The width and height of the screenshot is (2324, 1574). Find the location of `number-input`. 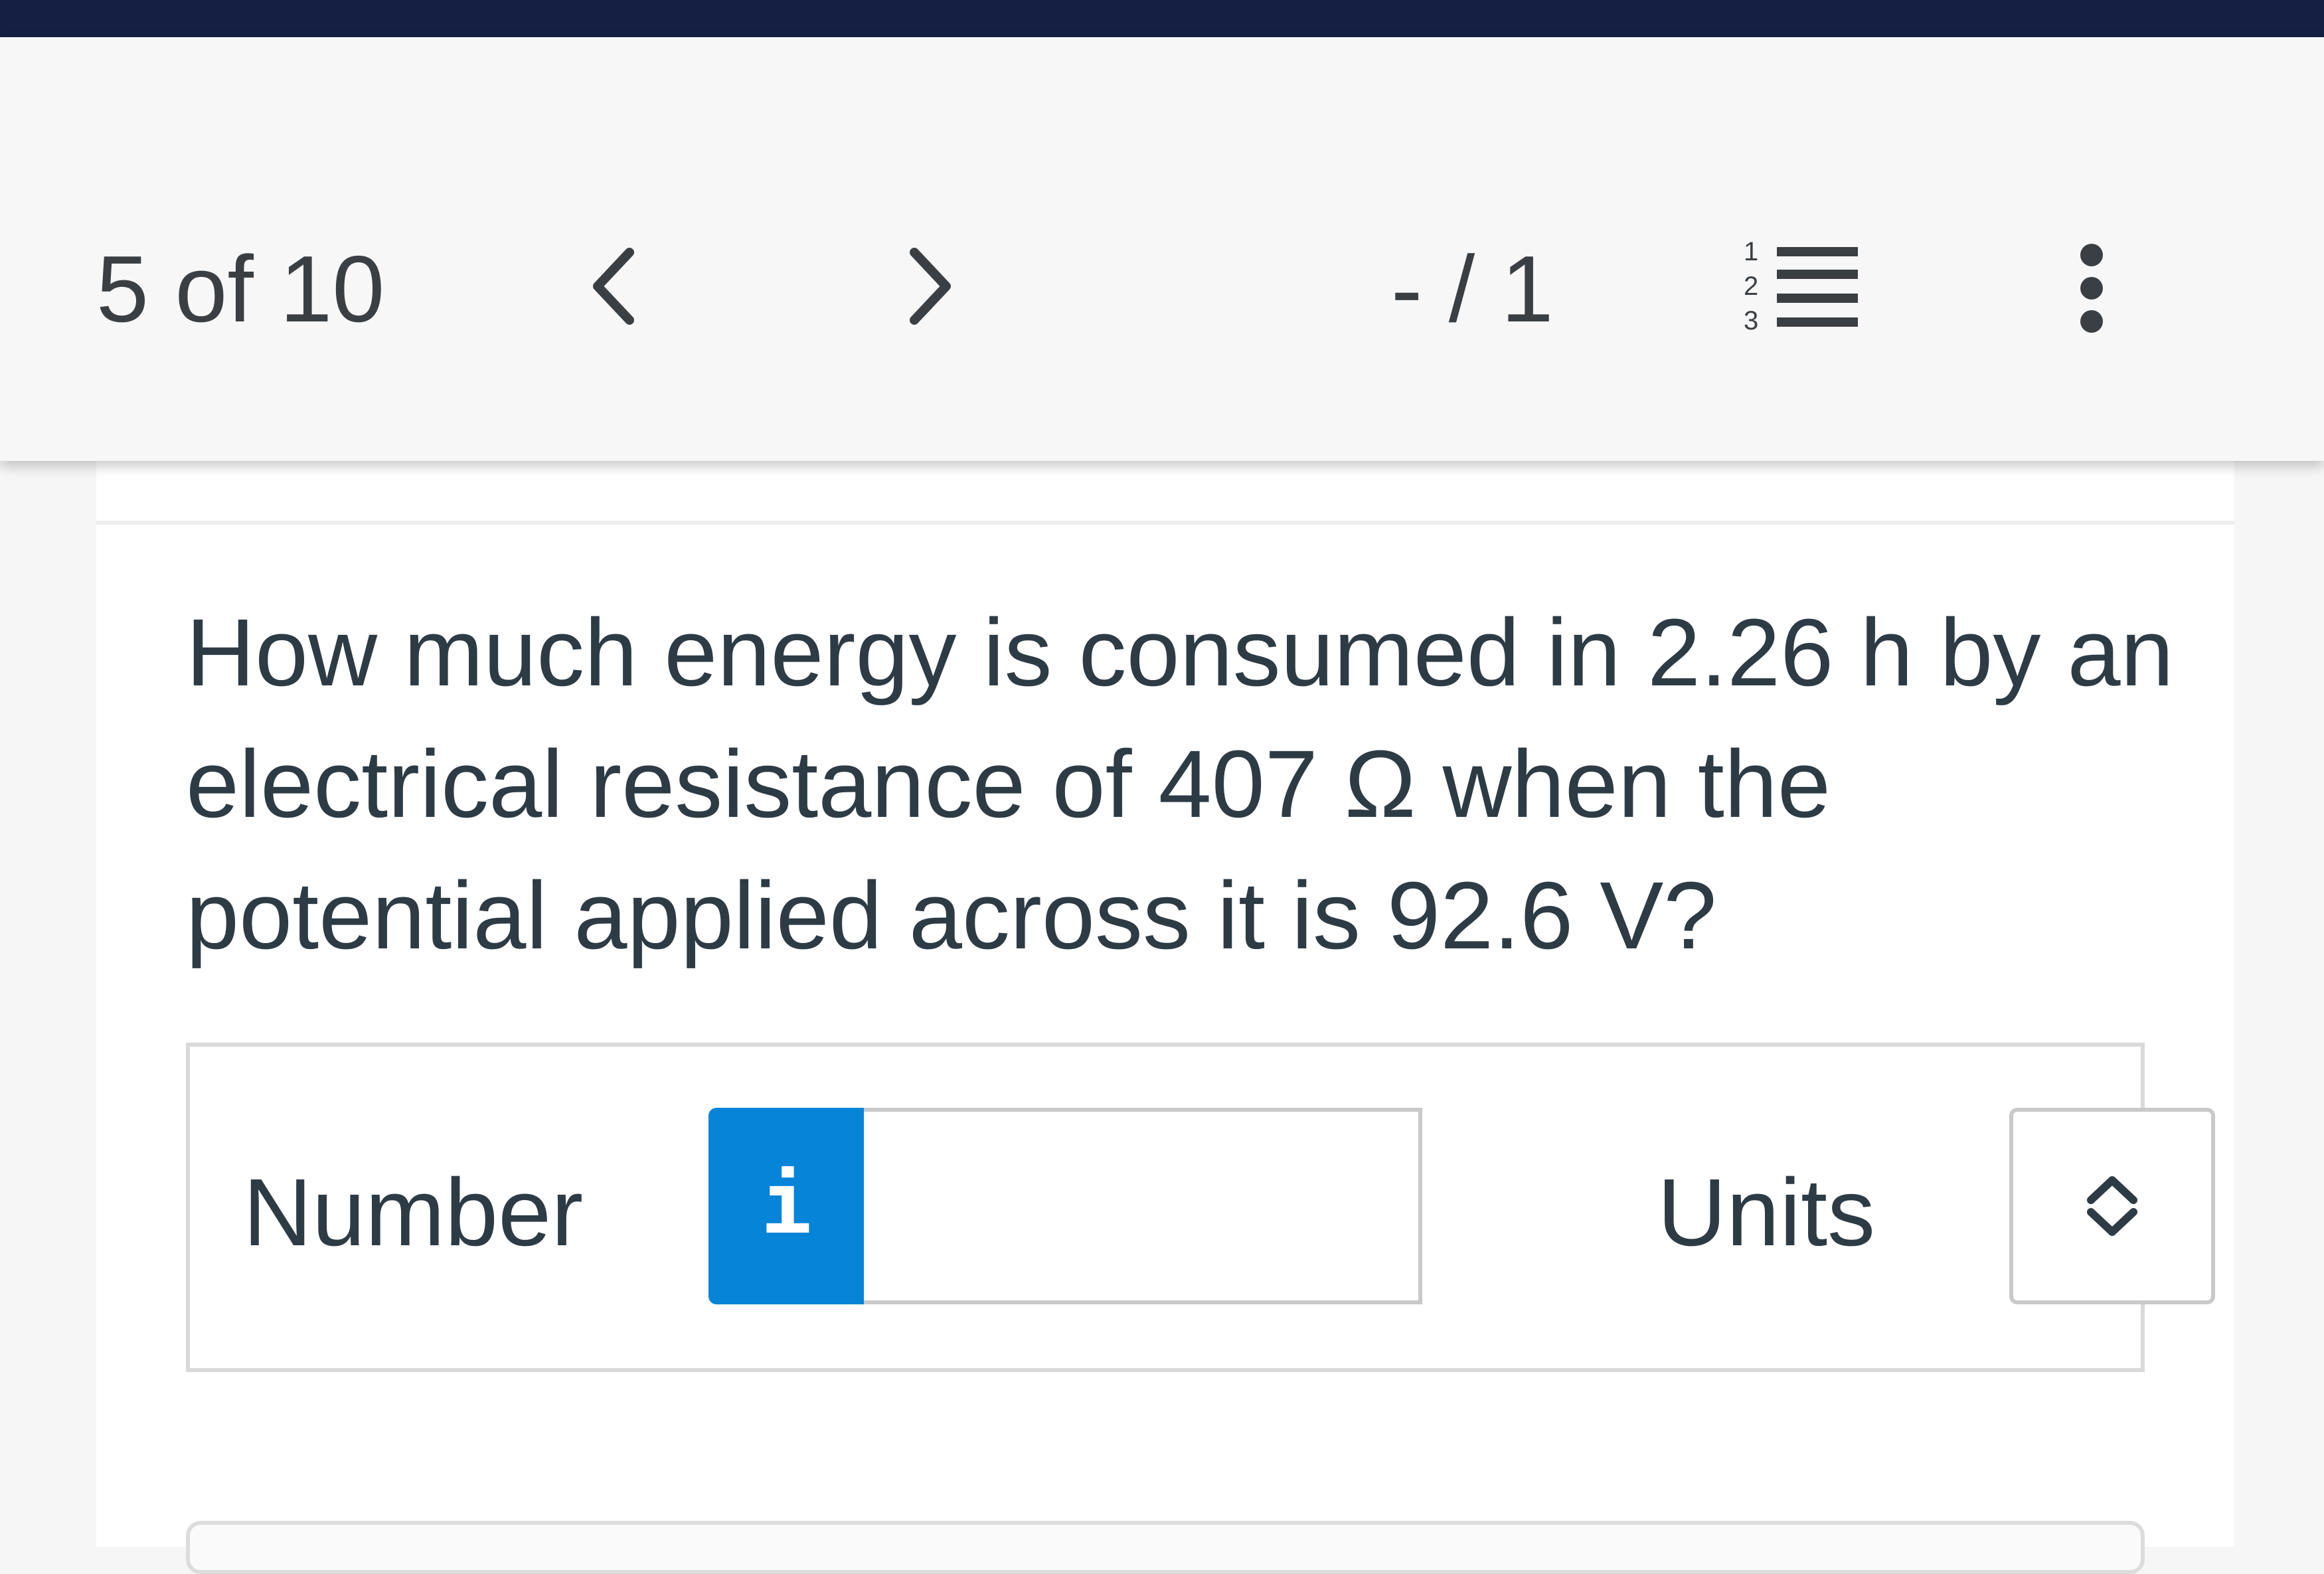

number-input is located at coordinates (1143, 1206).